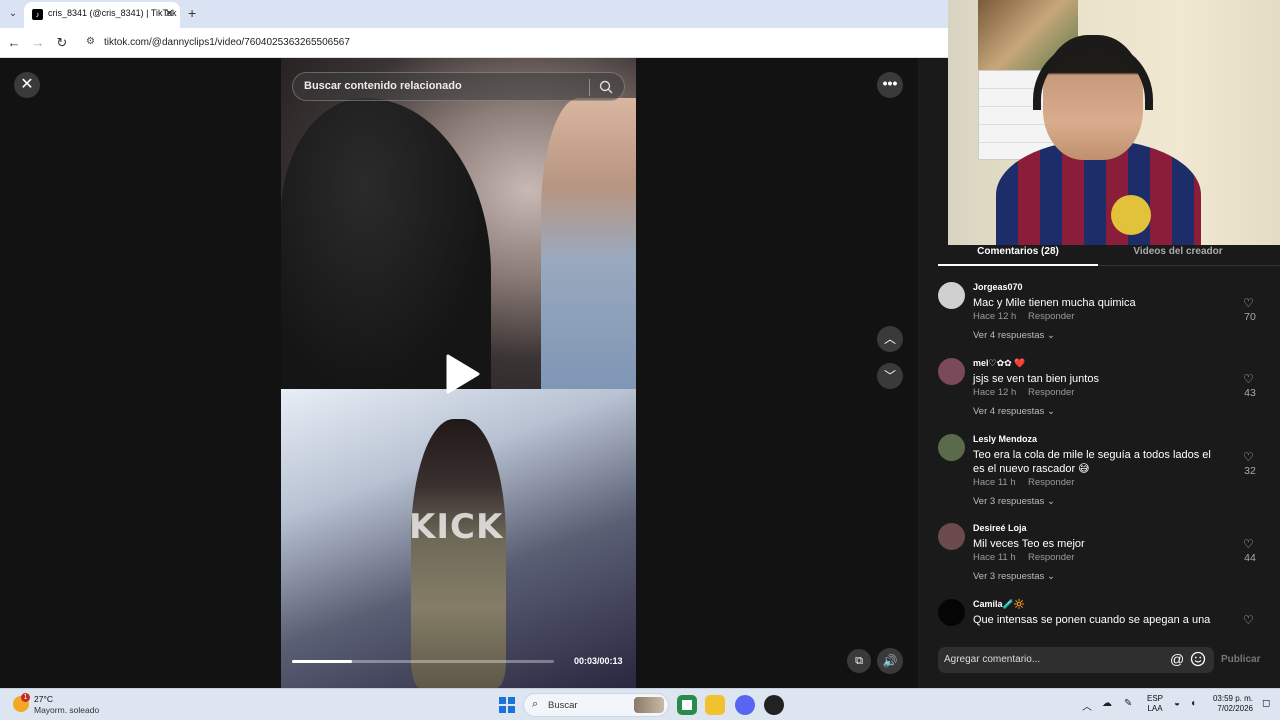  What do you see at coordinates (1235, 708) in the screenshot?
I see `clock-date: 7/02/2026` at bounding box center [1235, 708].